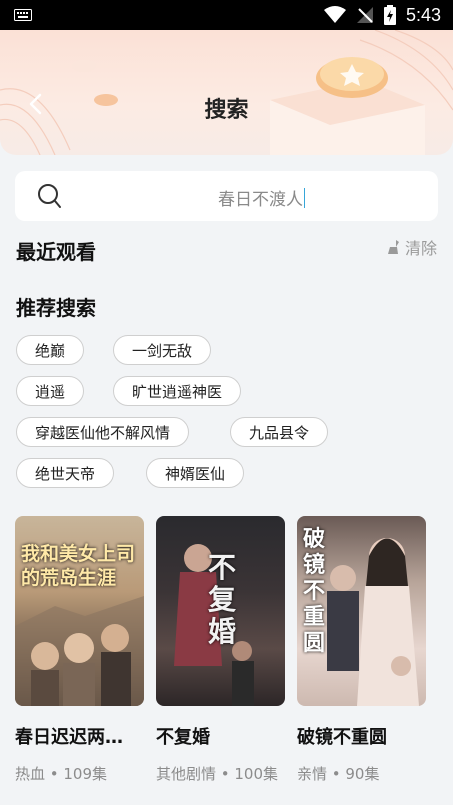  Describe the element at coordinates (393, 247) in the screenshot. I see `broom-icon` at that location.